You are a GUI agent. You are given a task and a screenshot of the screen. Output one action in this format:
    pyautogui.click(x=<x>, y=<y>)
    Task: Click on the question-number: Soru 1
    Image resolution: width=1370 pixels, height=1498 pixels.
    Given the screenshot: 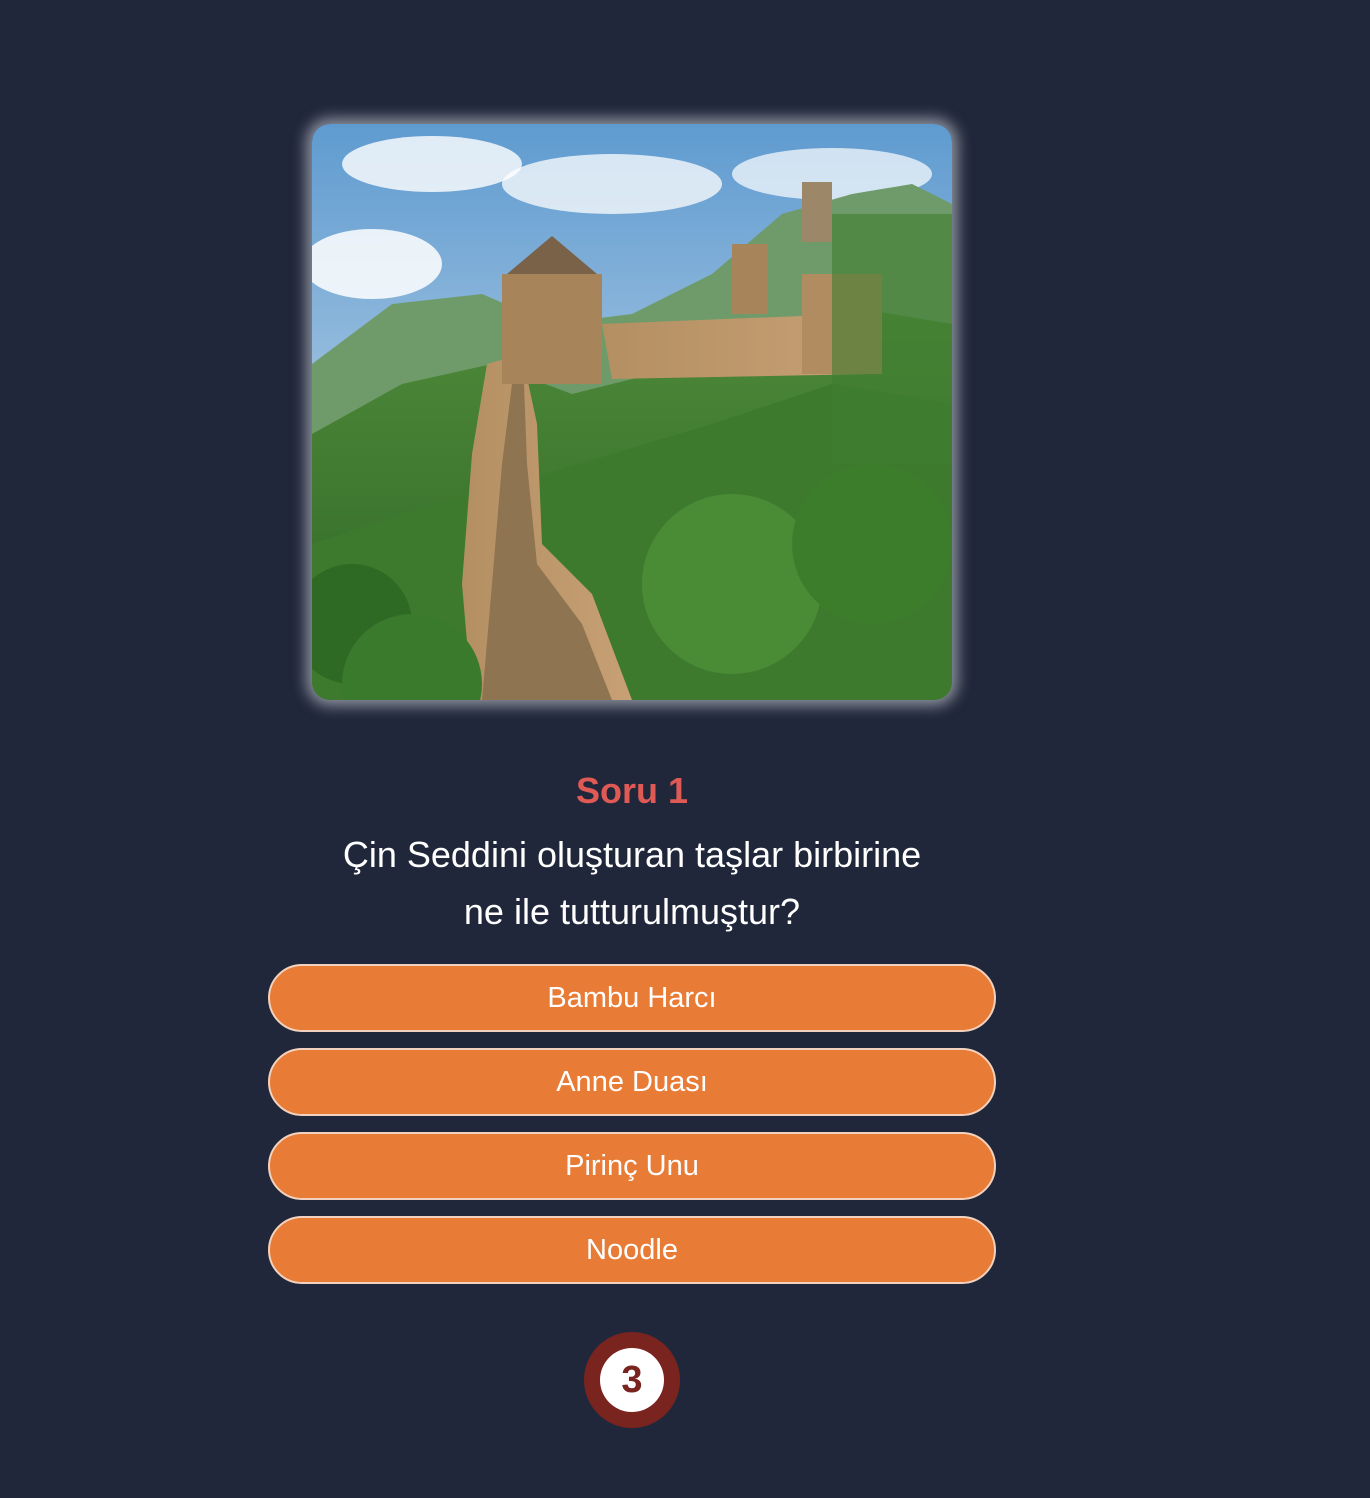 What is the action you would take?
    pyautogui.click(x=632, y=790)
    